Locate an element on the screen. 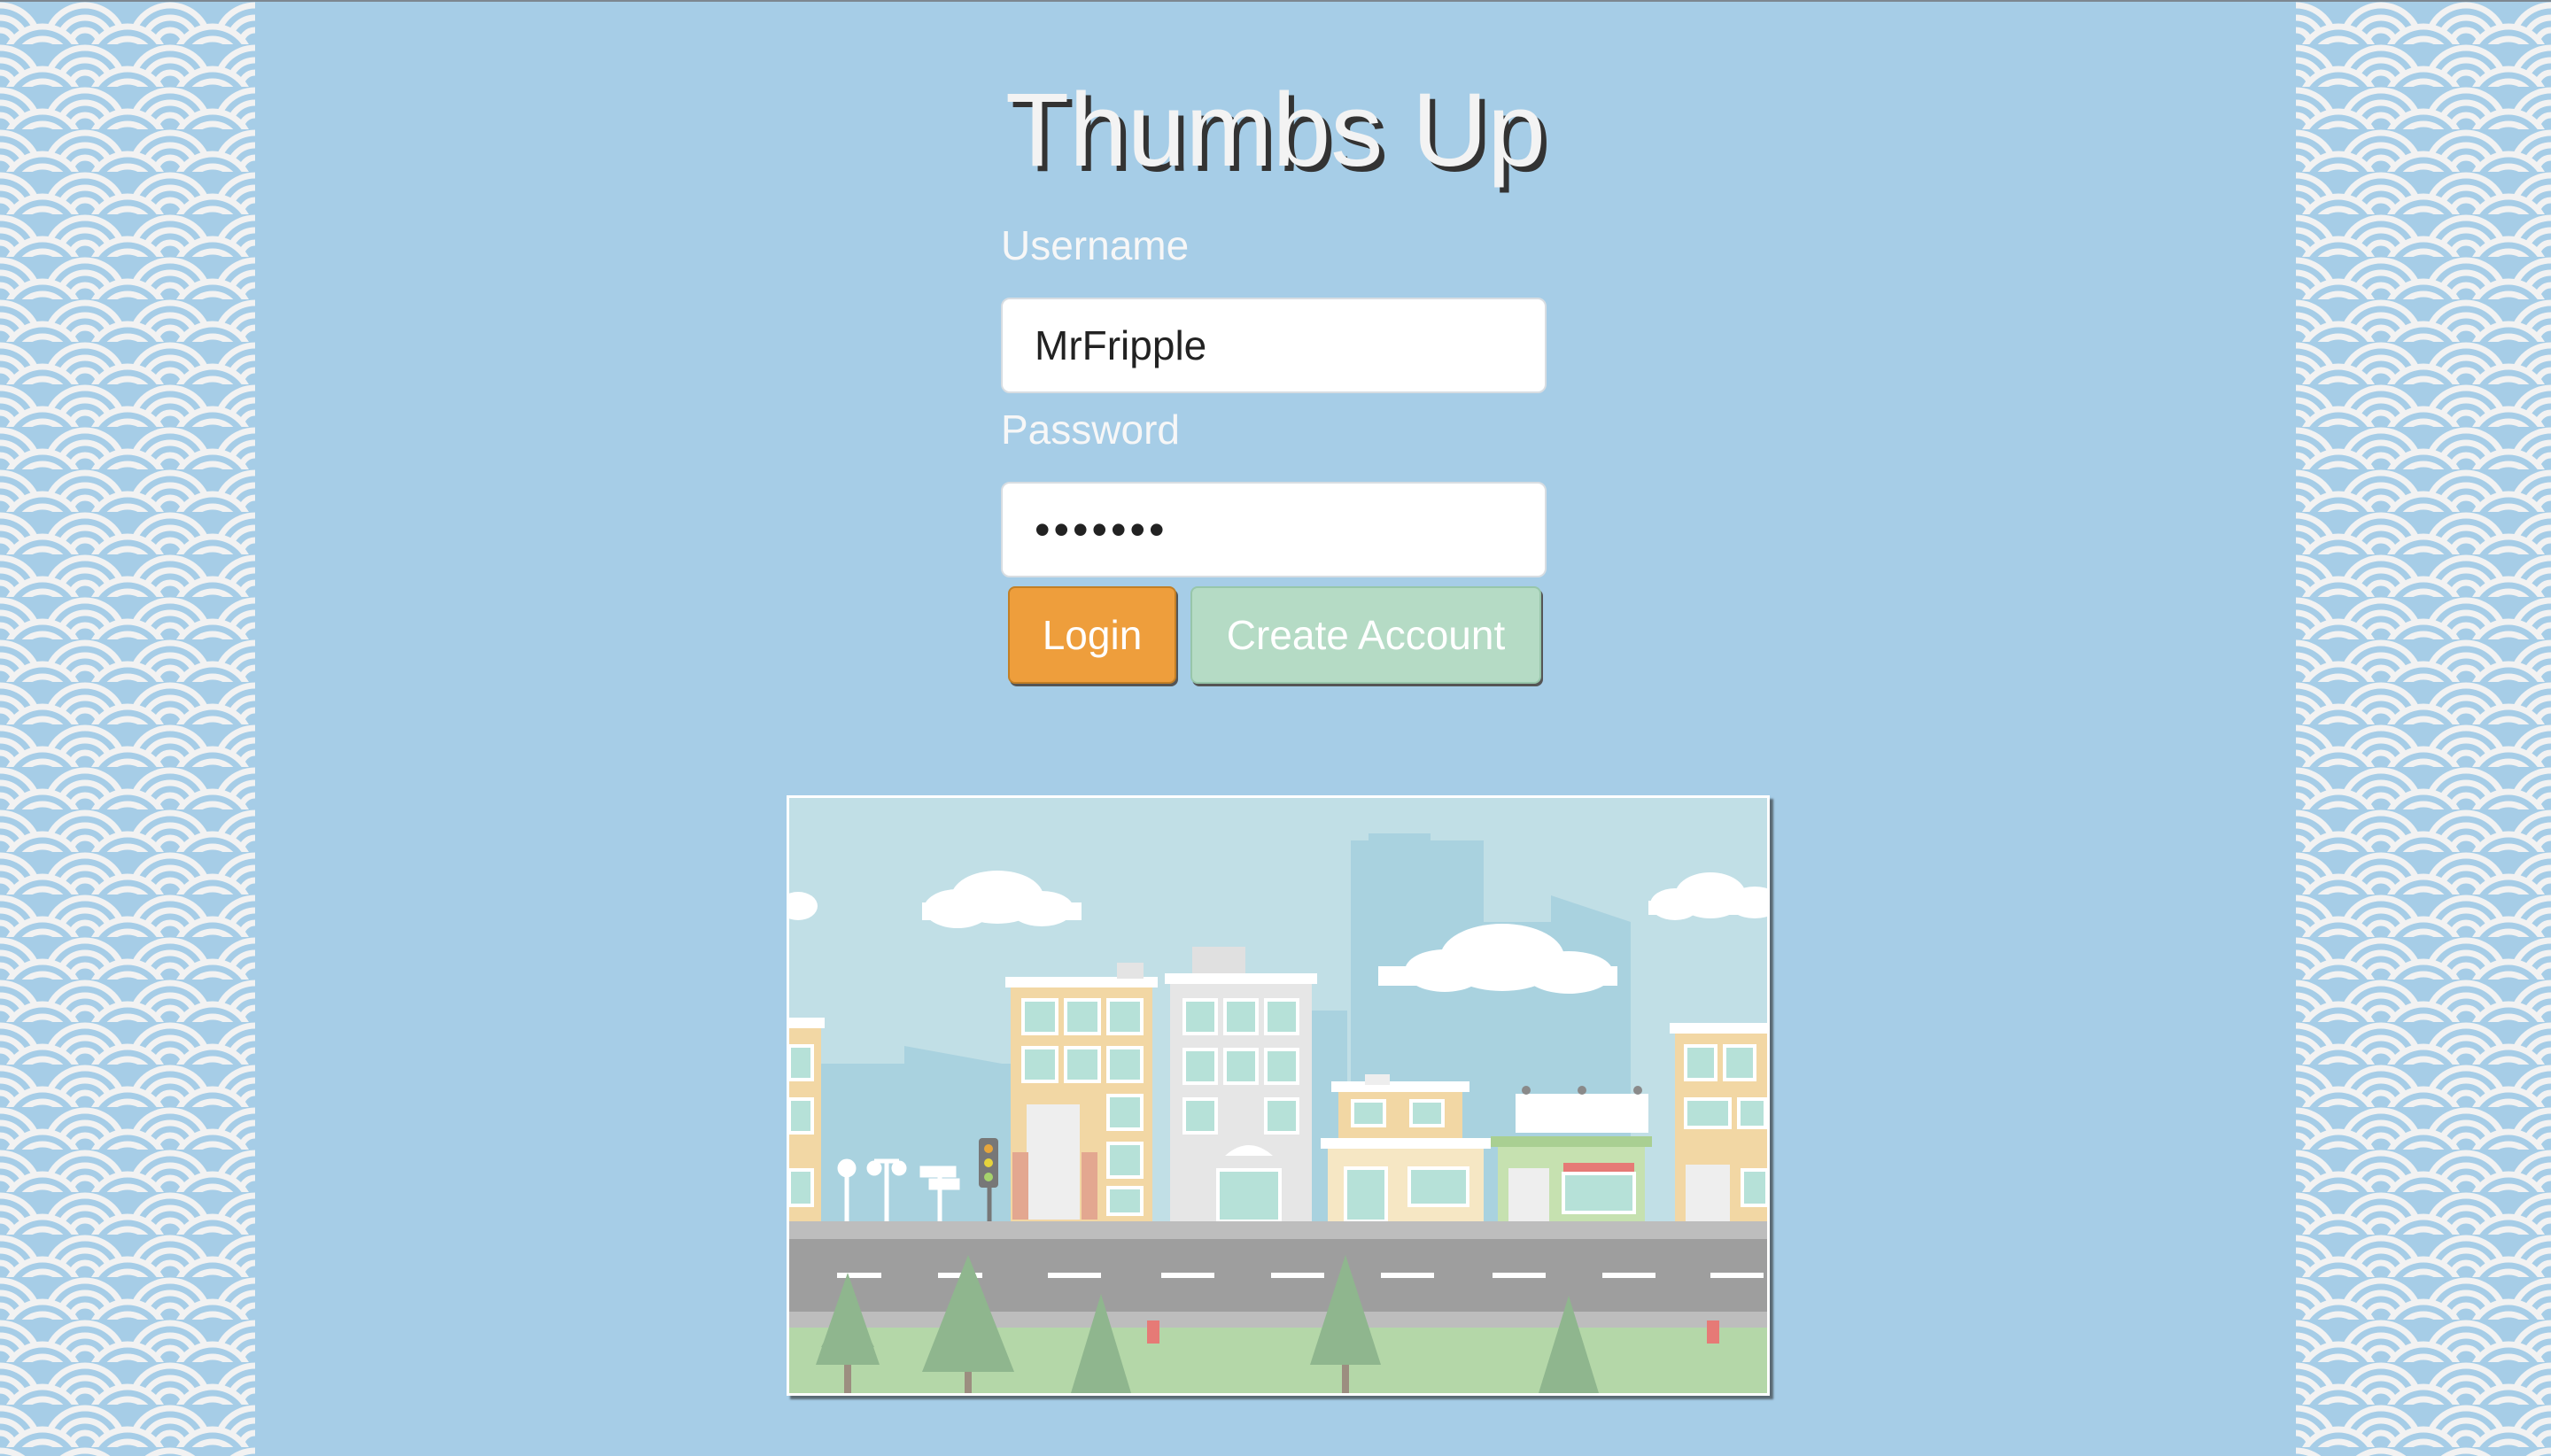 The height and width of the screenshot is (1456, 2551). username-input: MrFripple is located at coordinates (1274, 345).